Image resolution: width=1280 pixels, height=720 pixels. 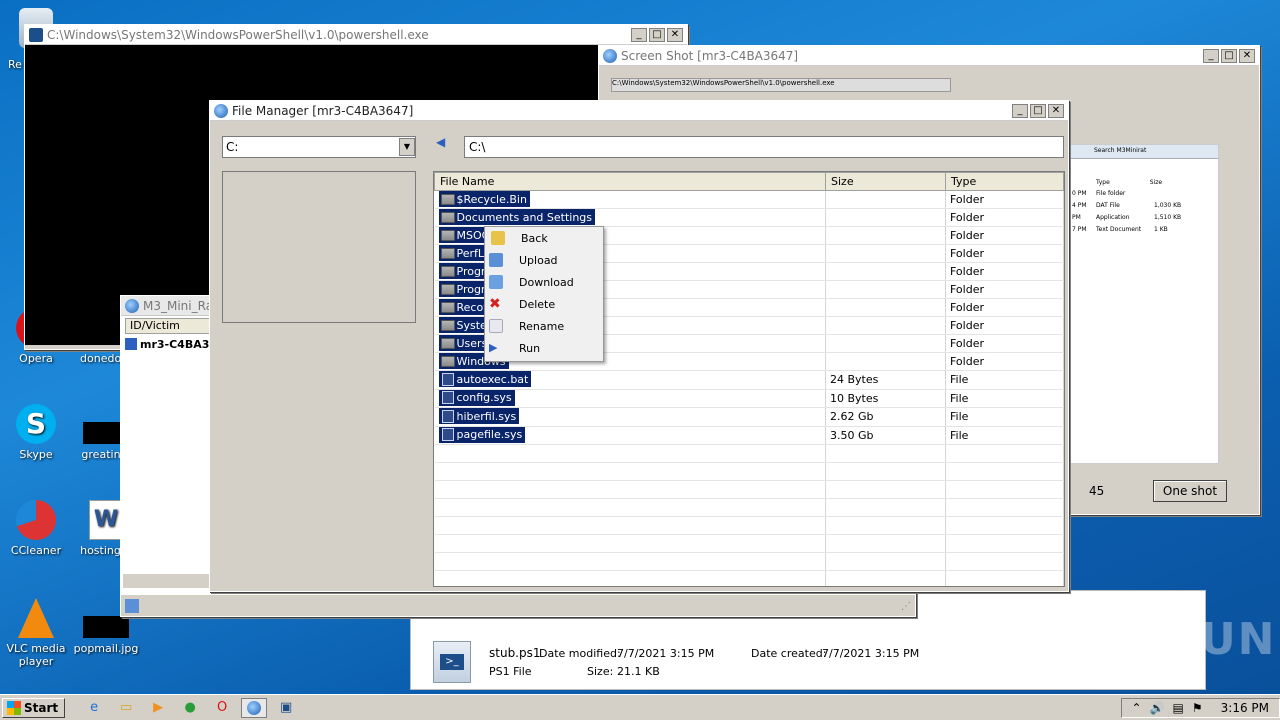 I want to click on show-hidden-icon: ⌃, so click(x=1137, y=708).